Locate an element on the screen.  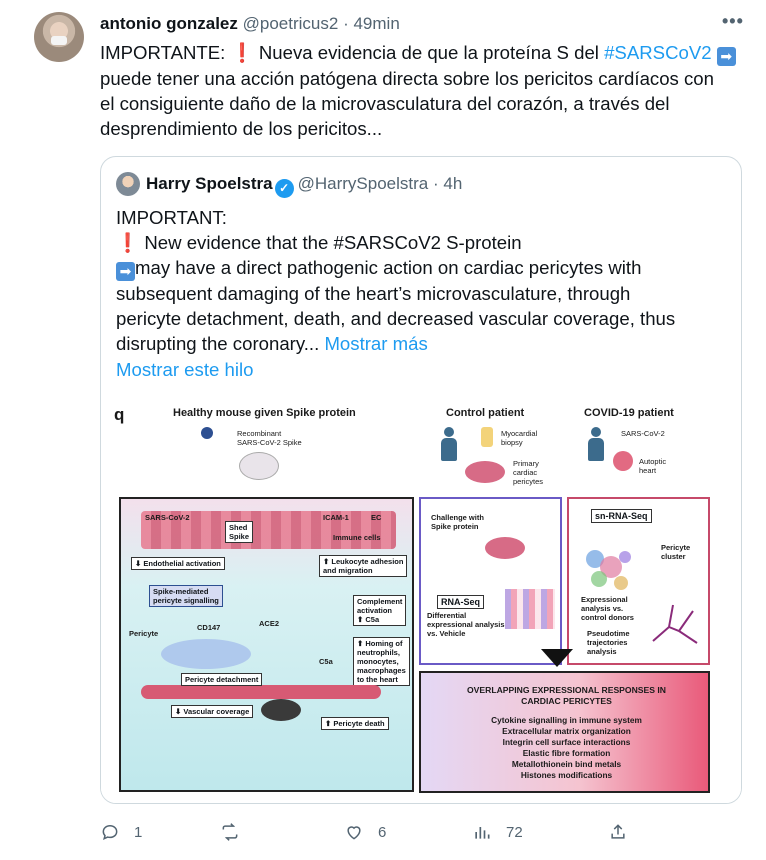
vascular-label: ⬇ Vascular coverage is located at coordinates (212, 711).